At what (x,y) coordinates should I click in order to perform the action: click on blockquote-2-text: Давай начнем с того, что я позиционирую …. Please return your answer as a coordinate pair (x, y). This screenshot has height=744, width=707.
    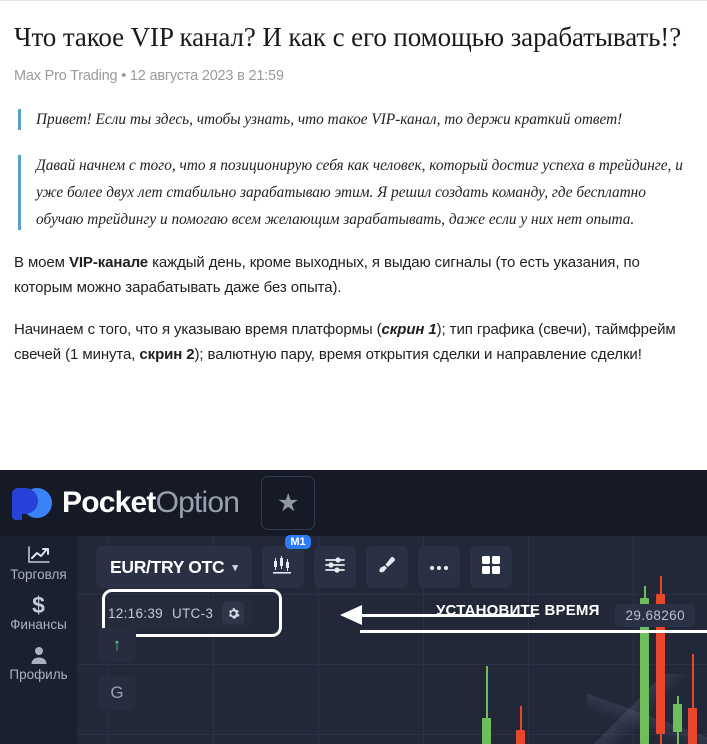
    Looking at the image, I should click on (359, 192).